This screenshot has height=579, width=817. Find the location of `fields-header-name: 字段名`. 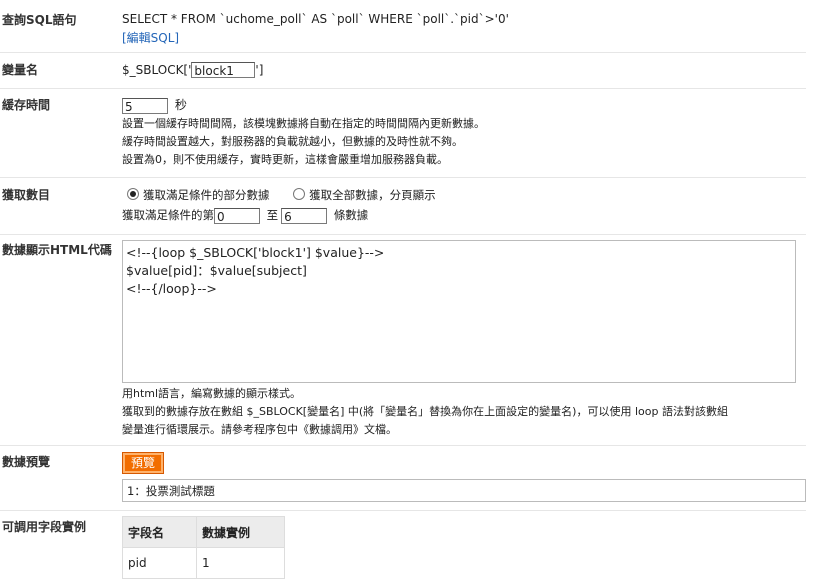

fields-header-name: 字段名 is located at coordinates (159, 532).